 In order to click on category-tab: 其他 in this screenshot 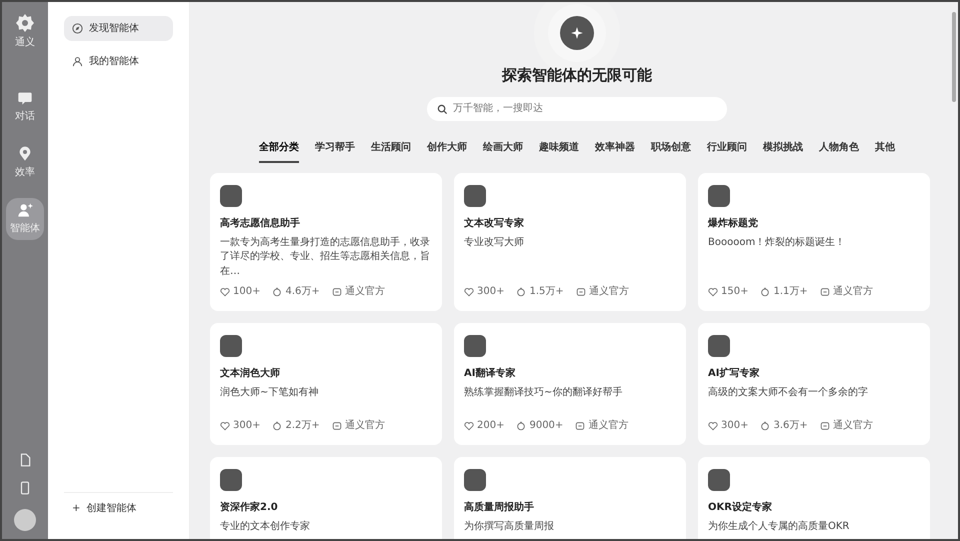, I will do `click(885, 150)`.